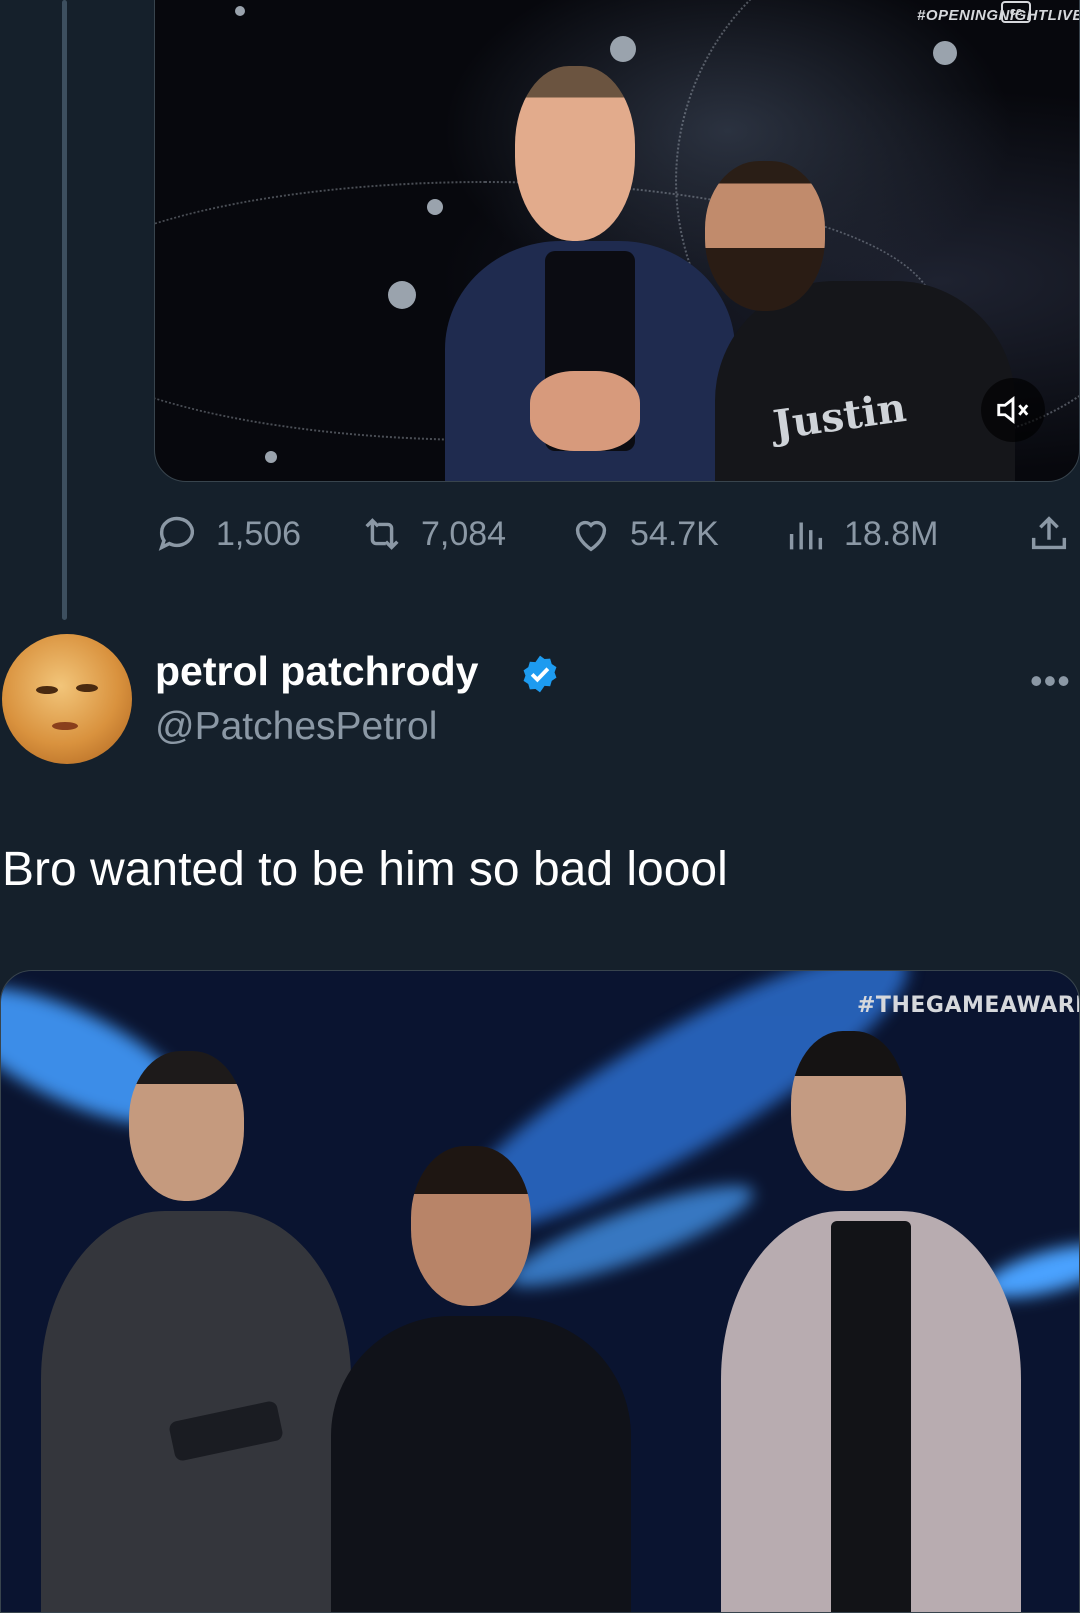 The height and width of the screenshot is (1613, 1080). What do you see at coordinates (865, 381) in the screenshot?
I see `intruder-hoodie` at bounding box center [865, 381].